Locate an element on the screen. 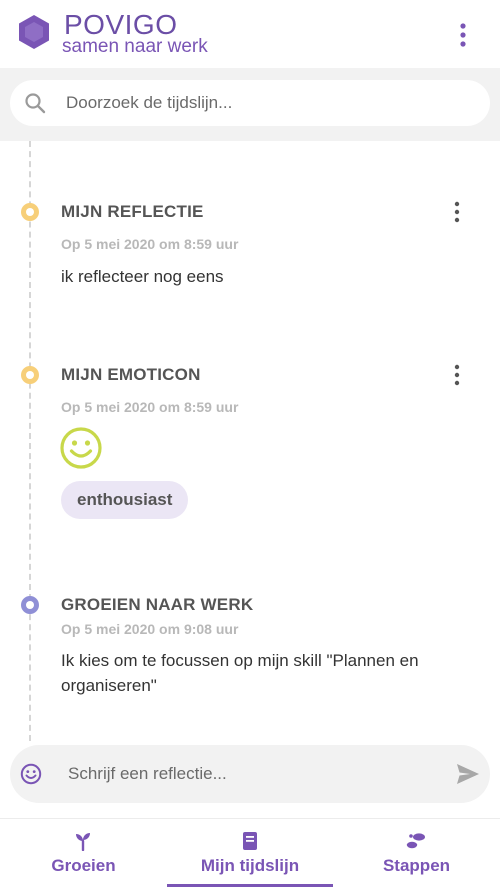 The width and height of the screenshot is (500, 888). search-box is located at coordinates (250, 103).